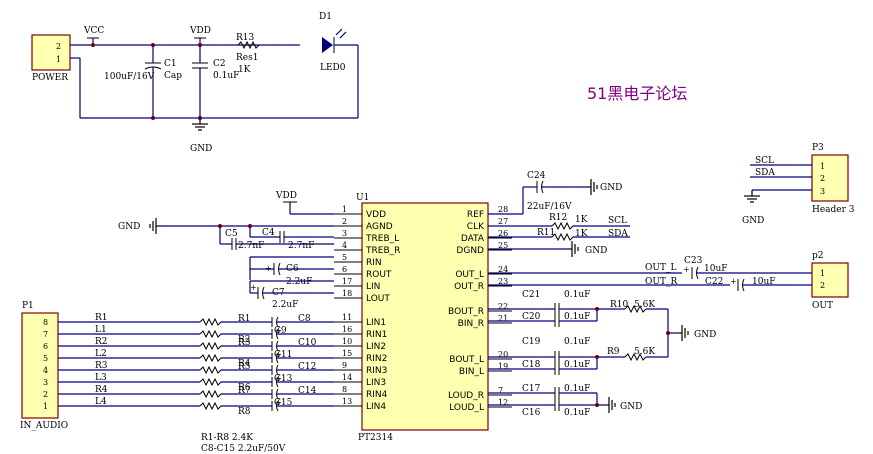 The height and width of the screenshot is (454, 873). I want to click on net-out-r: OUT_R, so click(661, 282).